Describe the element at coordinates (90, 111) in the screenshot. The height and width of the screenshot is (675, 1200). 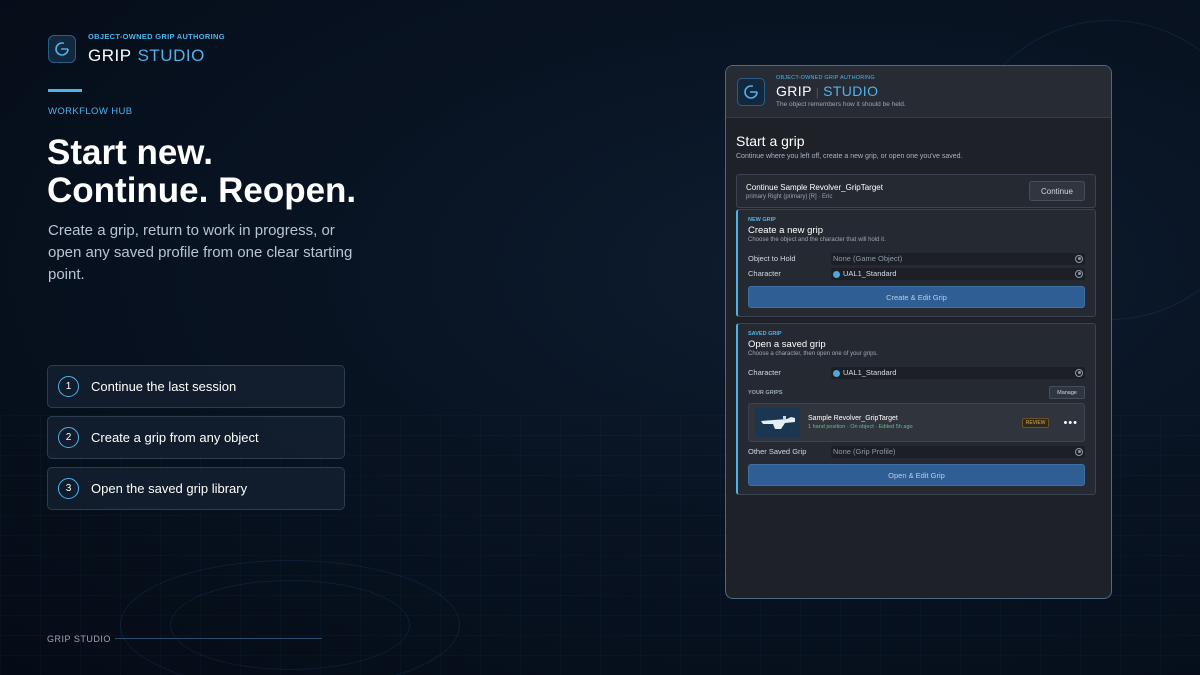
I see `hub-label: WORKFLOW HUB` at that location.